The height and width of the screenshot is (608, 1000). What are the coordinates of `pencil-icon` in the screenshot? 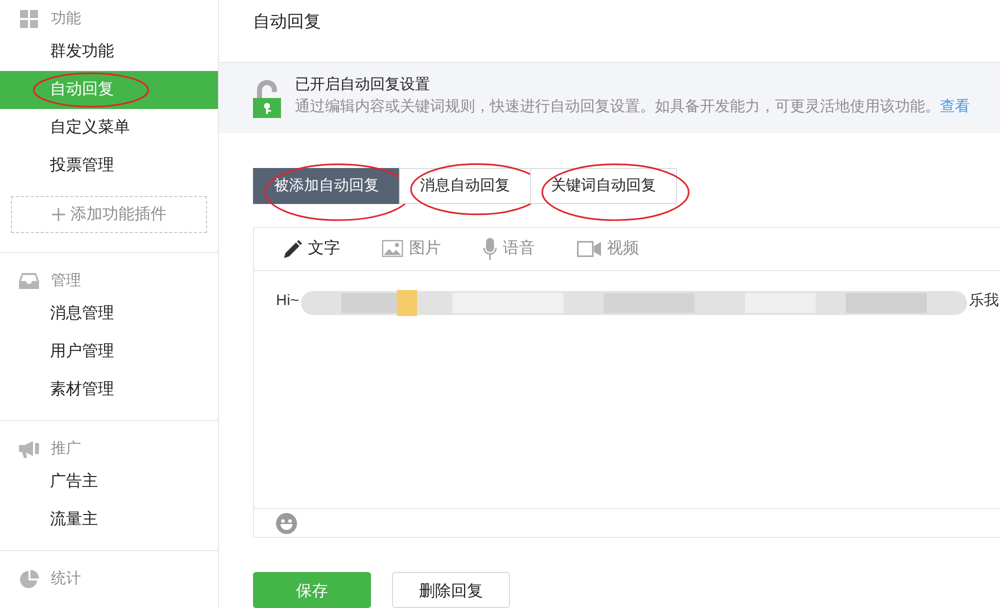 It's located at (293, 249).